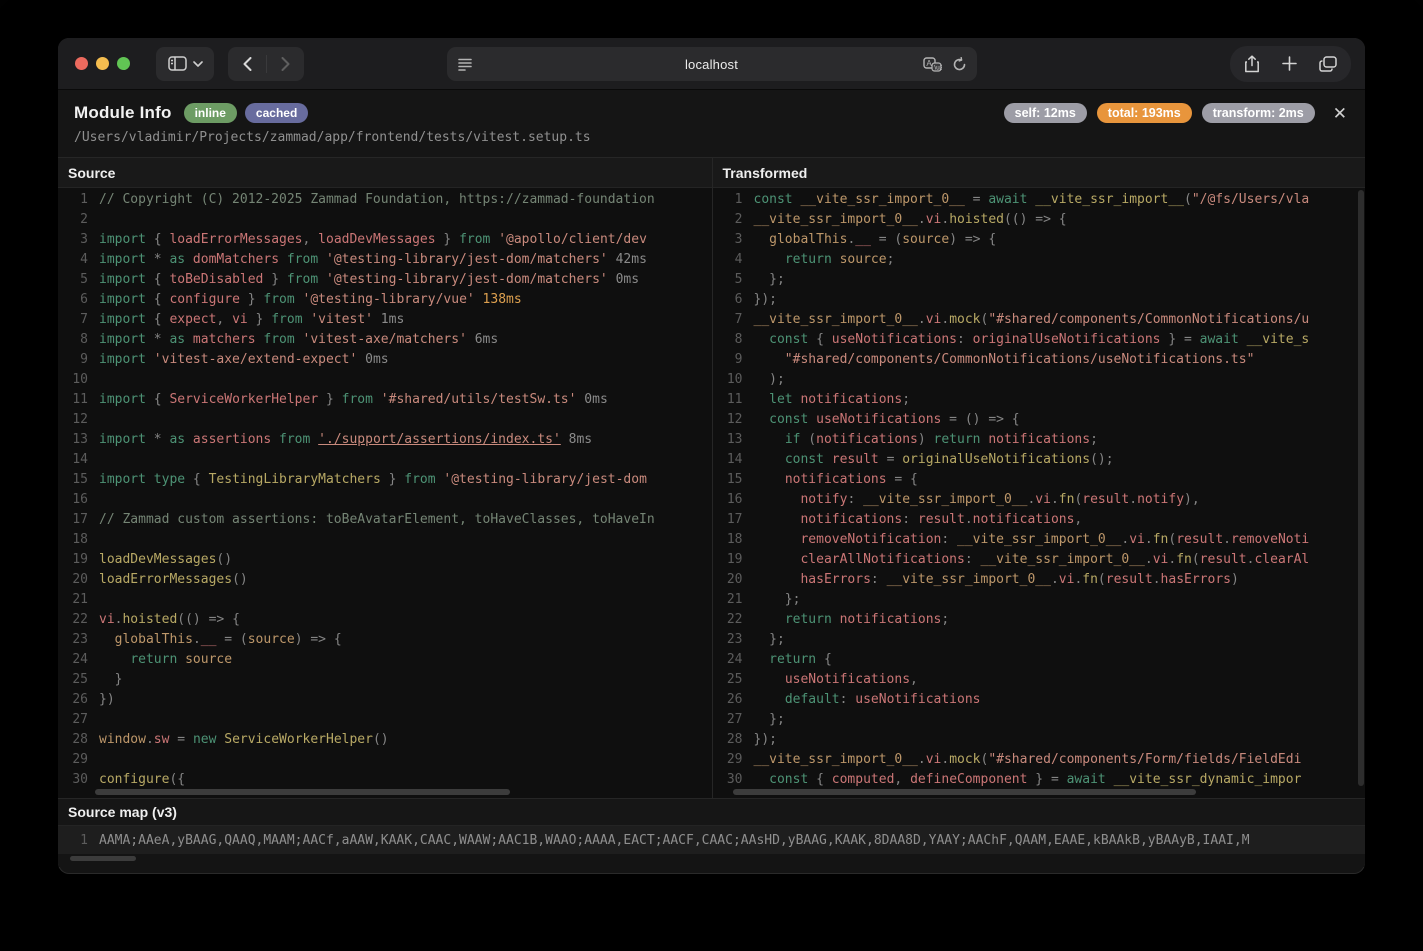 Image resolution: width=1423 pixels, height=951 pixels. Describe the element at coordinates (1039, 620) in the screenshot. I see `code-line: 22 return notifications;` at that location.